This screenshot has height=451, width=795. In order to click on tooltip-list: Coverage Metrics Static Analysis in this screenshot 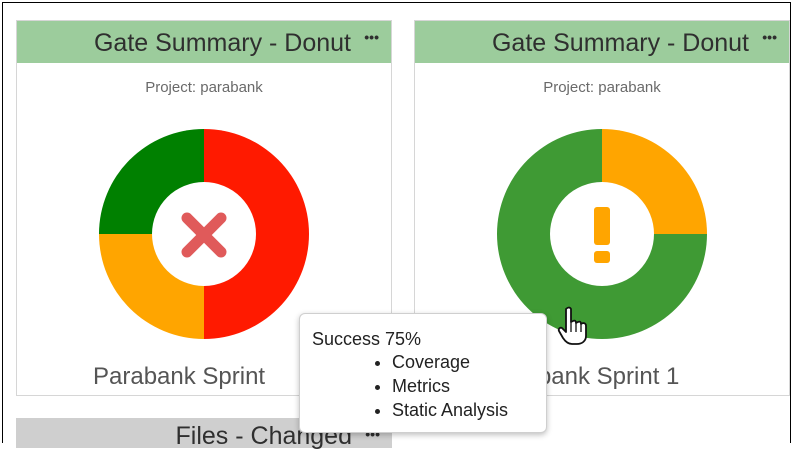, I will do `click(429, 386)`.